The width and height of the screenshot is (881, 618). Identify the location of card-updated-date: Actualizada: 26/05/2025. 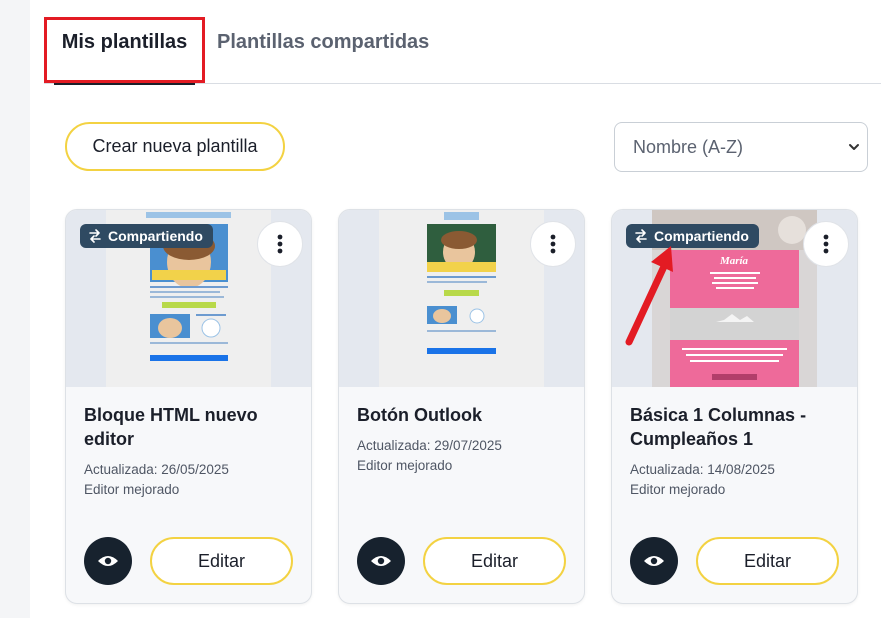
(156, 469).